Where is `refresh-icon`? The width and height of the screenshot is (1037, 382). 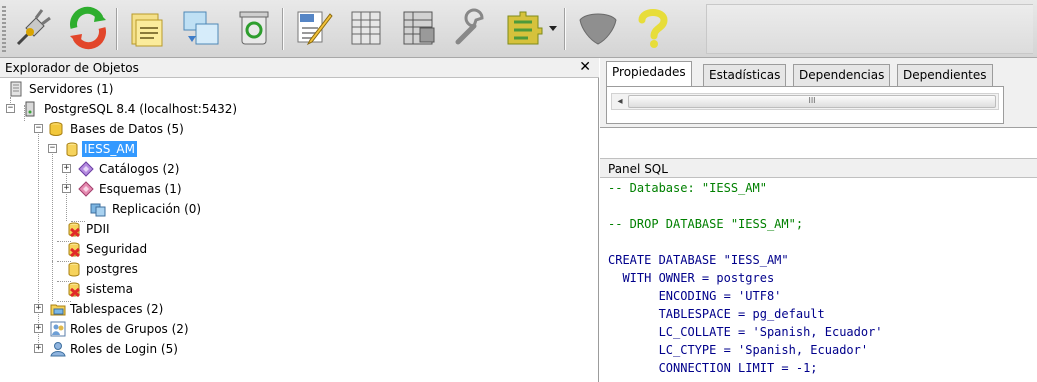
refresh-icon is located at coordinates (88, 28).